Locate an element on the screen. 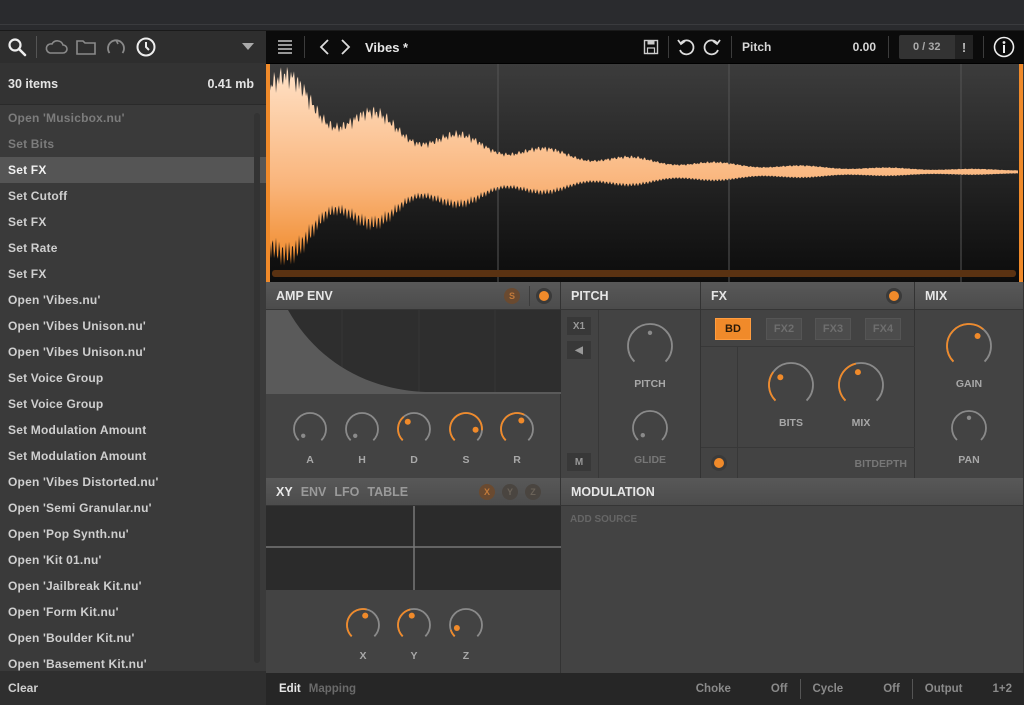 The width and height of the screenshot is (1024, 705). fx-mod-led is located at coordinates (719, 463).